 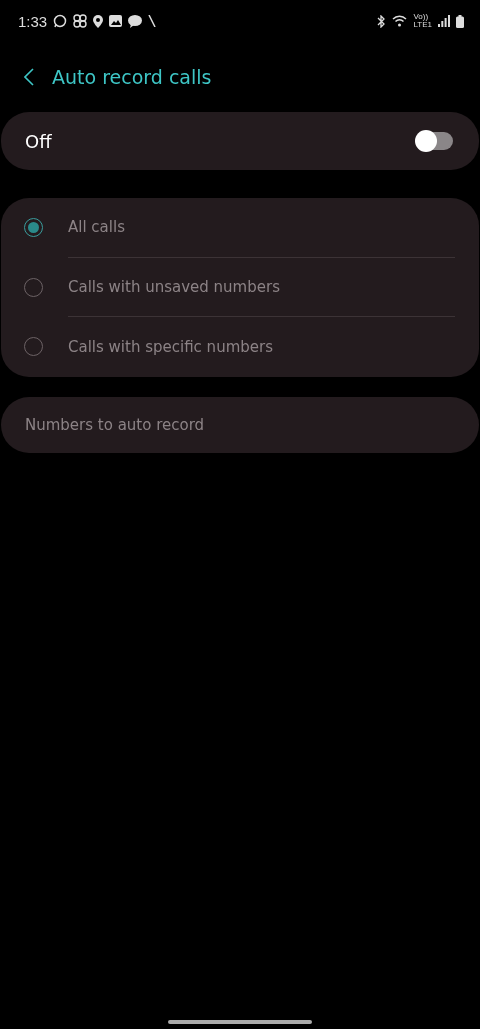 I want to click on network-label: LTE1, so click(x=422, y=25).